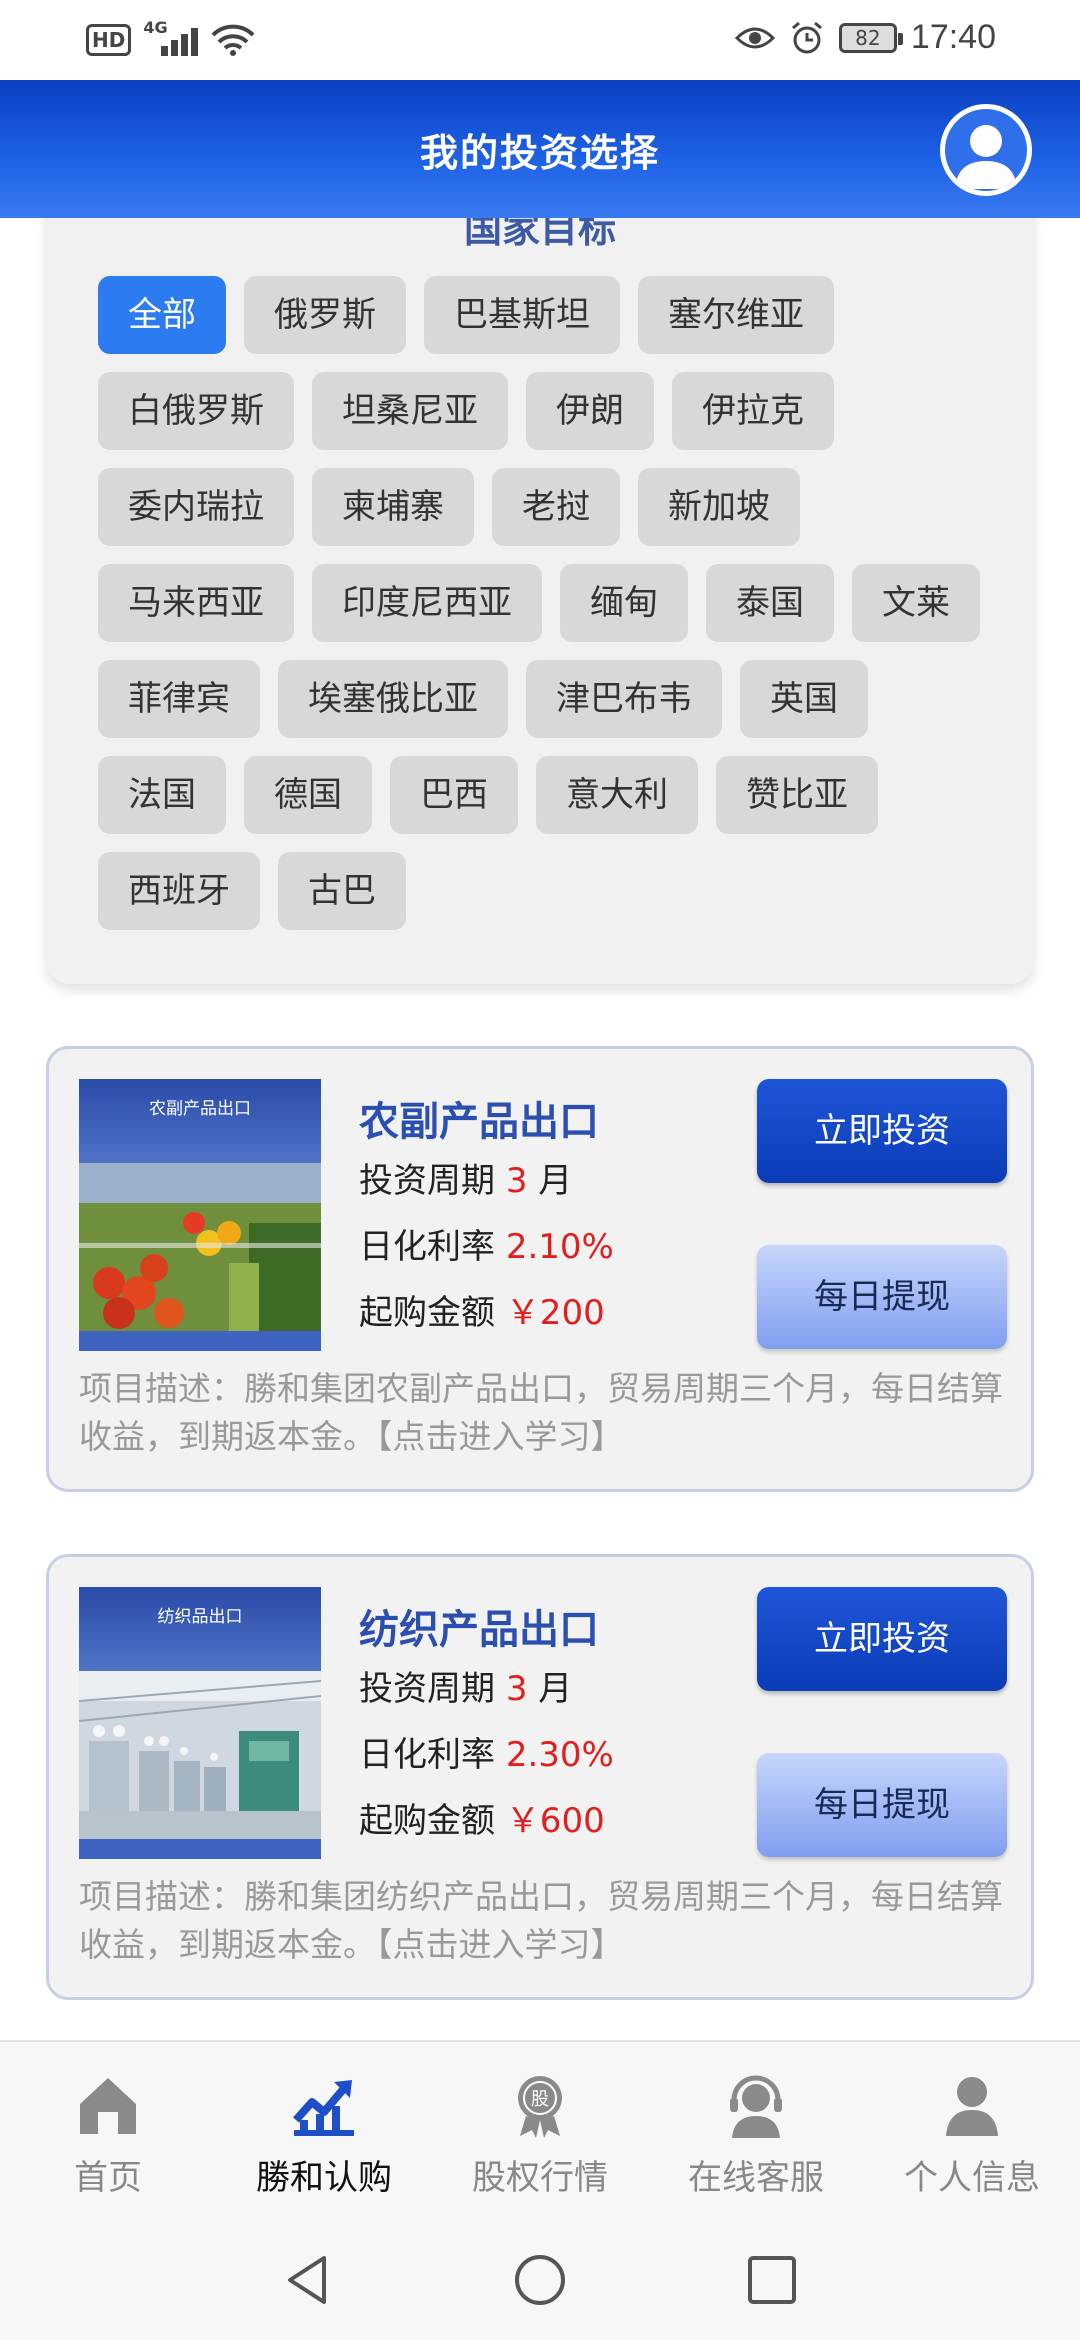  What do you see at coordinates (325, 315) in the screenshot?
I see `country-chip: 俄罗斯` at bounding box center [325, 315].